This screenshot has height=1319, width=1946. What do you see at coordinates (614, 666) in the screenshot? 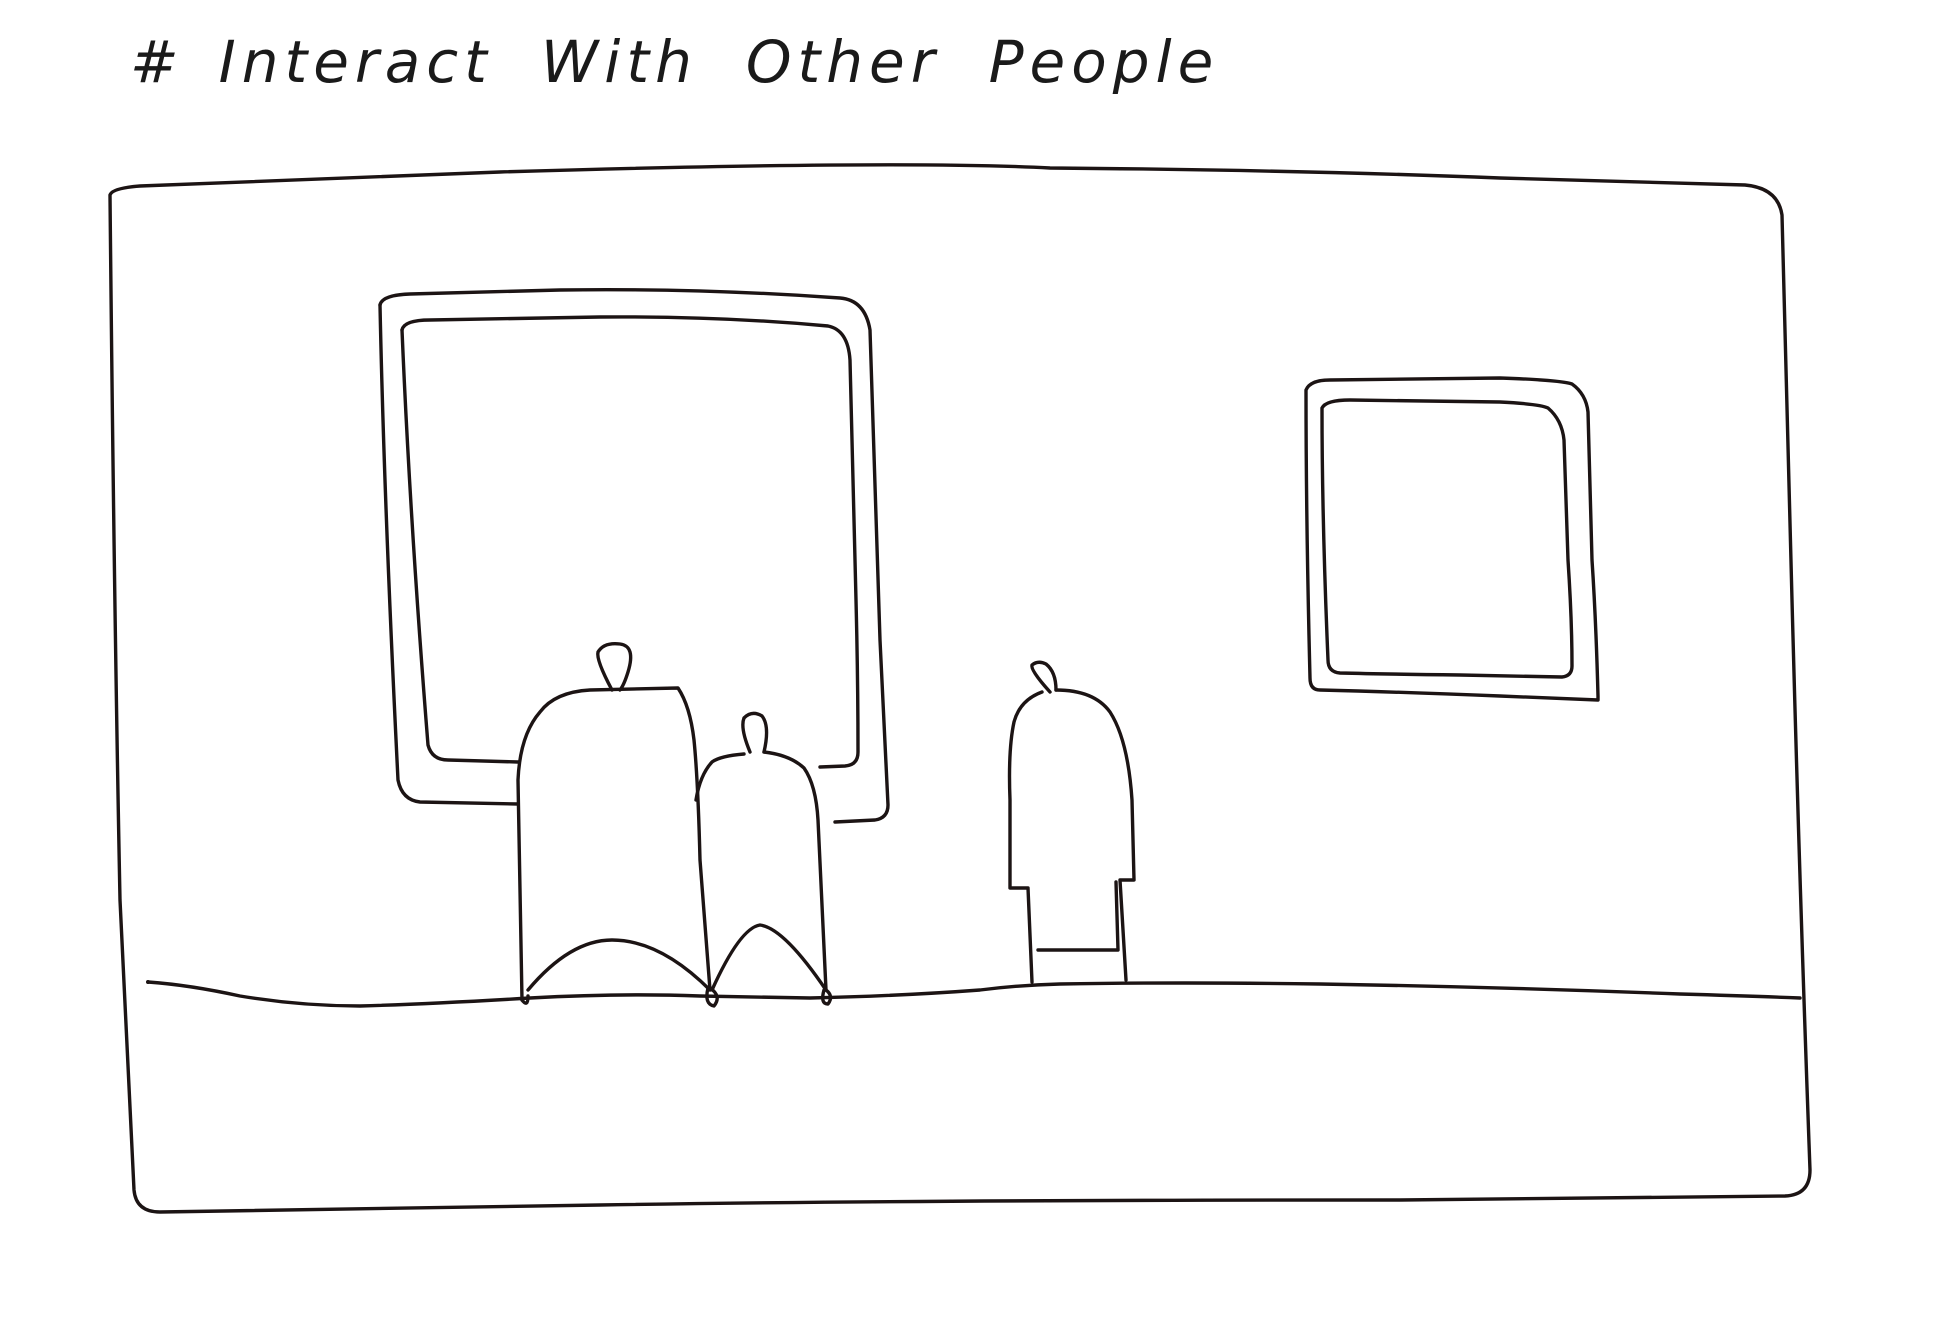
I see `person-tall-left-head` at bounding box center [614, 666].